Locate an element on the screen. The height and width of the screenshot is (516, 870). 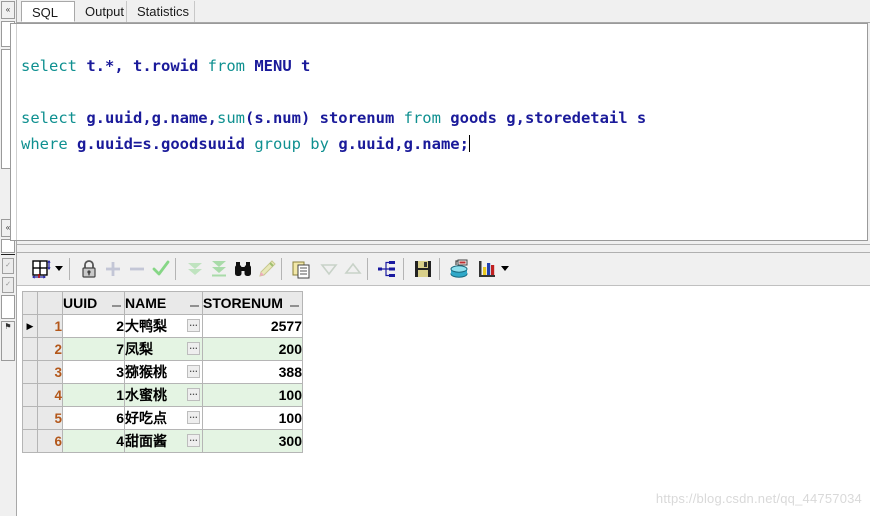
cell-name-text: 凤梨 is located at coordinates (139, 349).